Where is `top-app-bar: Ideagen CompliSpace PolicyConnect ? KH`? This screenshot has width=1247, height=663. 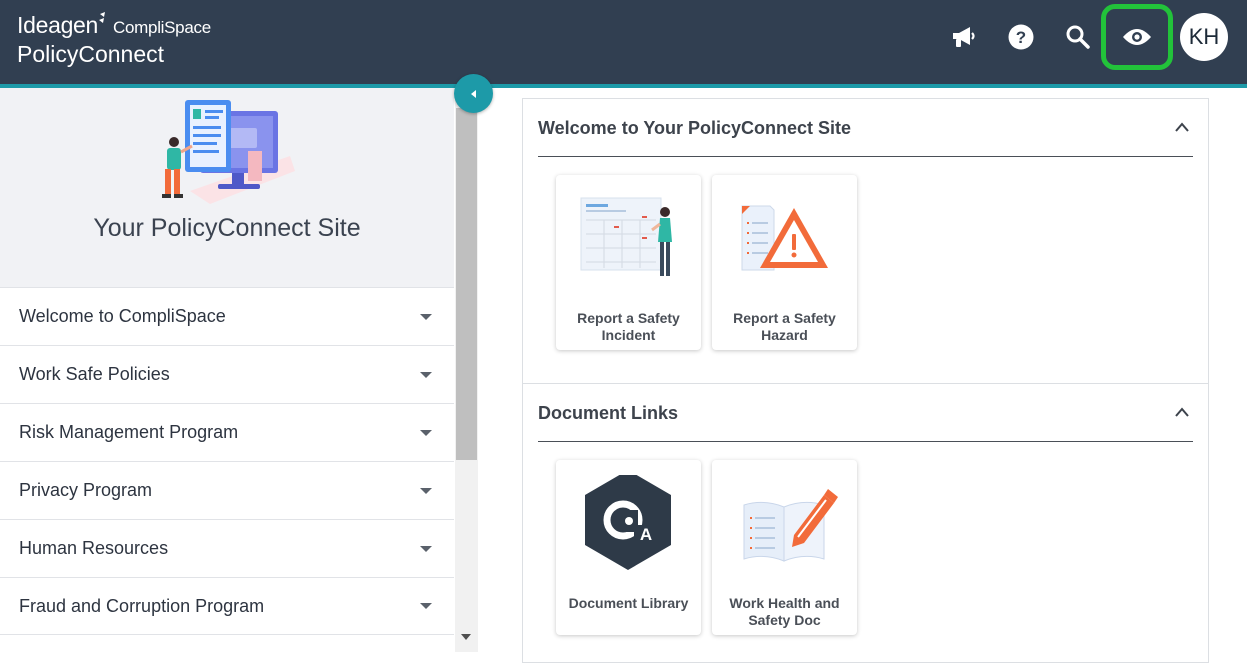 top-app-bar: Ideagen CompliSpace PolicyConnect ? KH is located at coordinates (623, 42).